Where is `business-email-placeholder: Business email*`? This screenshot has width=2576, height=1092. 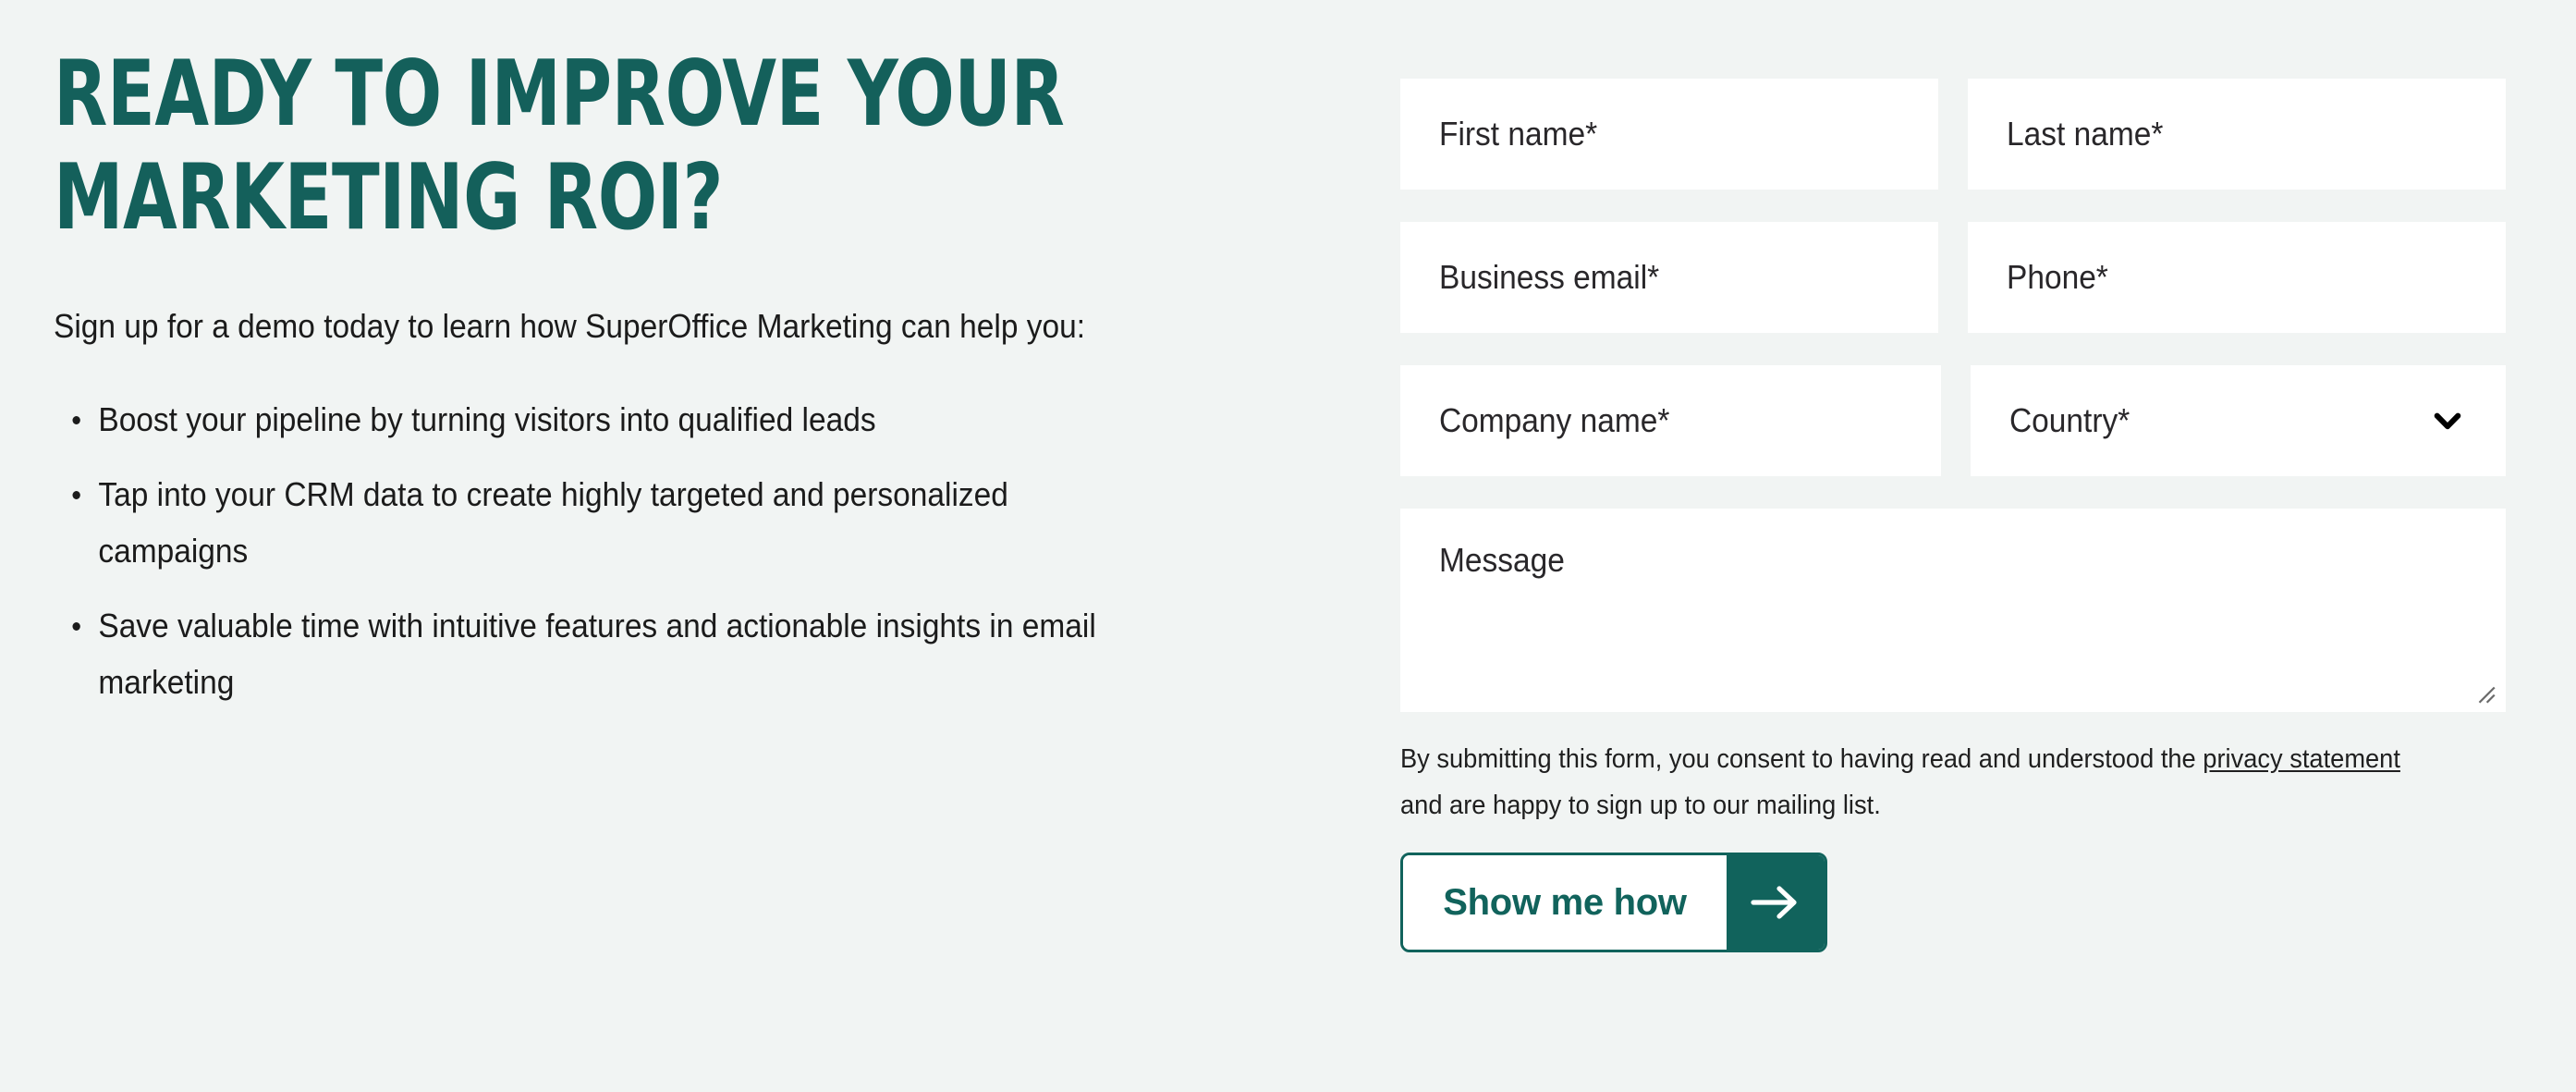 business-email-placeholder: Business email* is located at coordinates (1549, 277).